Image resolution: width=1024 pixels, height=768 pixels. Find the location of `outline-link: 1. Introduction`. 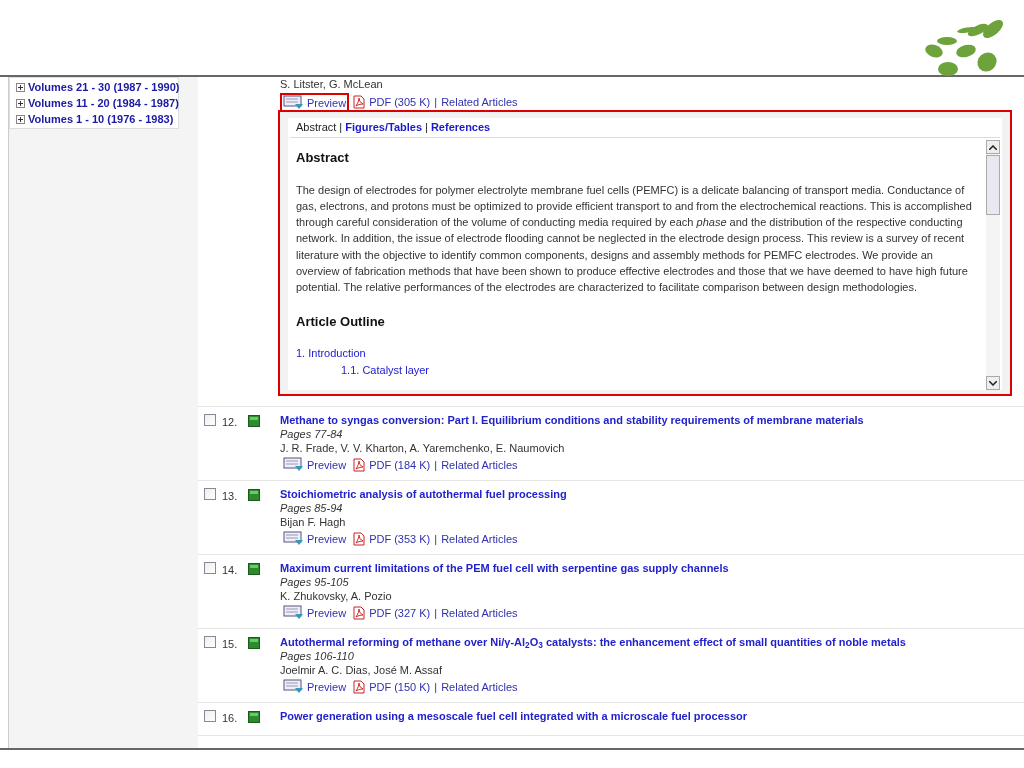

outline-link: 1. Introduction is located at coordinates (637, 354).